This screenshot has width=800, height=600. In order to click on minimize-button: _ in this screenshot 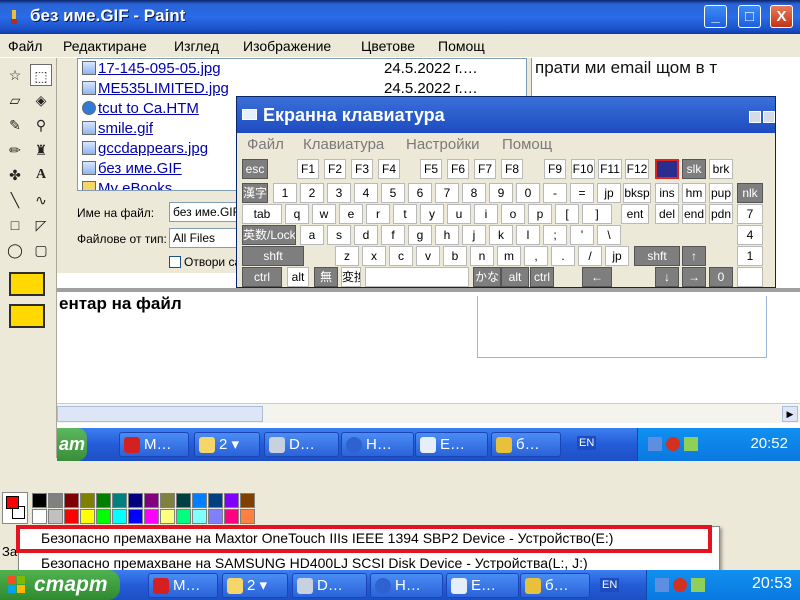, I will do `click(715, 16)`.